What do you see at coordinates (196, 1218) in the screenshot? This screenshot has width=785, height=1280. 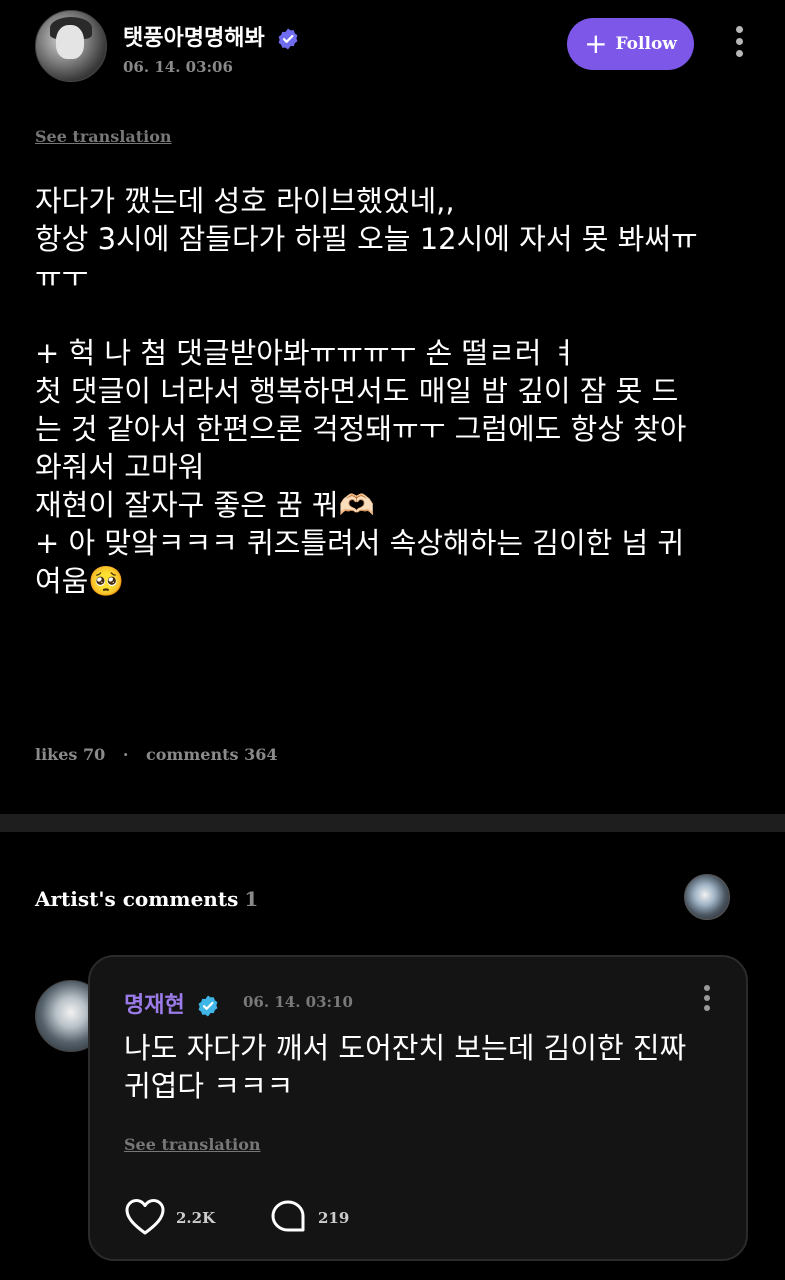 I see `comment-like-count: 2.2K` at bounding box center [196, 1218].